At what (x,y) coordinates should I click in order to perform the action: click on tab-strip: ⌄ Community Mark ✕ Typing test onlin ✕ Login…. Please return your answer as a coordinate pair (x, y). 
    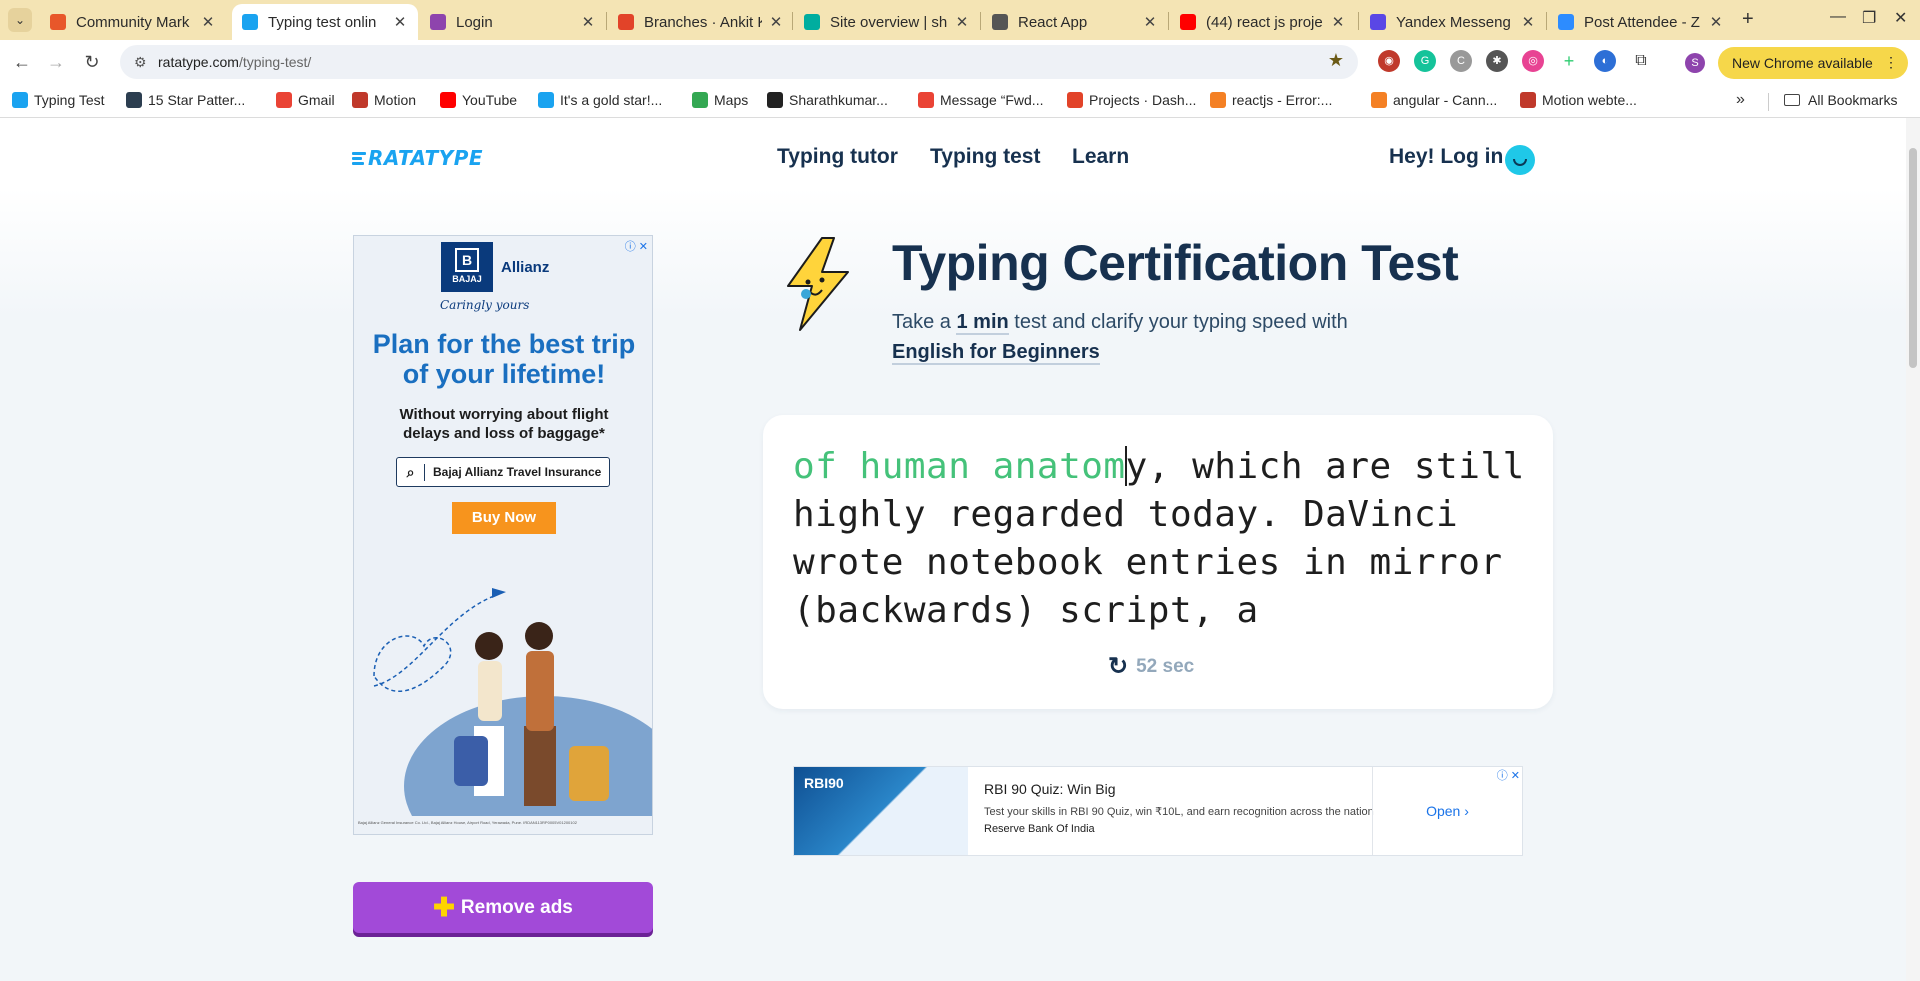
    Looking at the image, I should click on (960, 20).